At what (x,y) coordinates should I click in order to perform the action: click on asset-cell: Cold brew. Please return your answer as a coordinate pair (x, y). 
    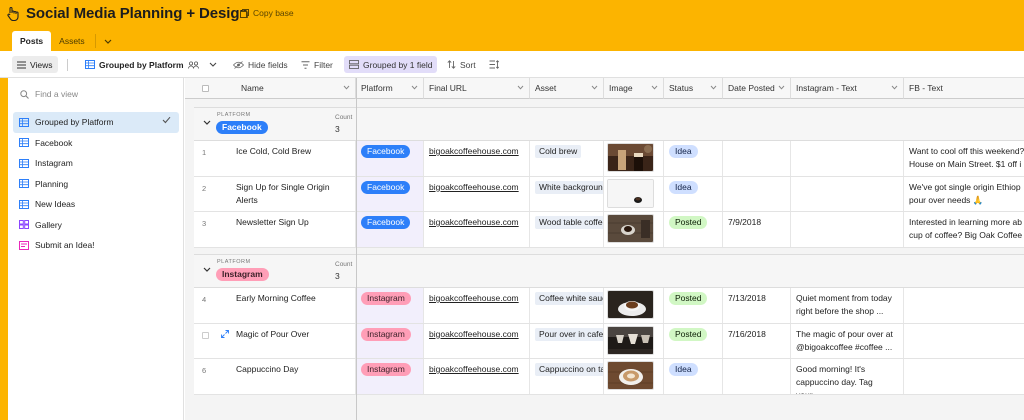
    Looking at the image, I should click on (567, 158).